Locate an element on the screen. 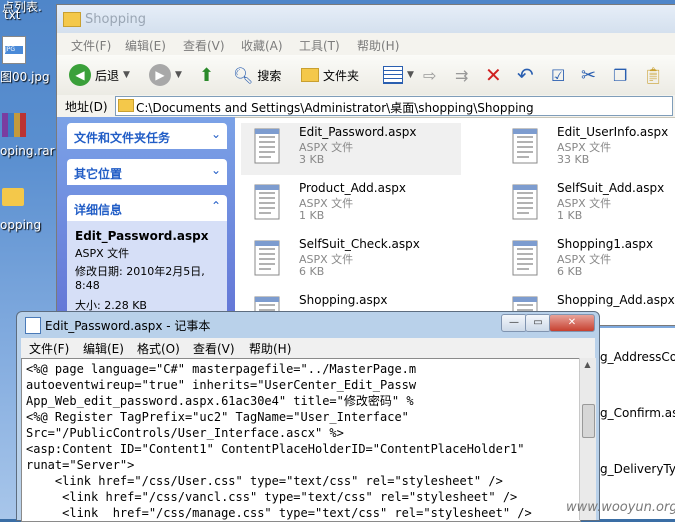 This screenshot has height=522, width=675. maximize-button: ▭ is located at coordinates (538, 323).